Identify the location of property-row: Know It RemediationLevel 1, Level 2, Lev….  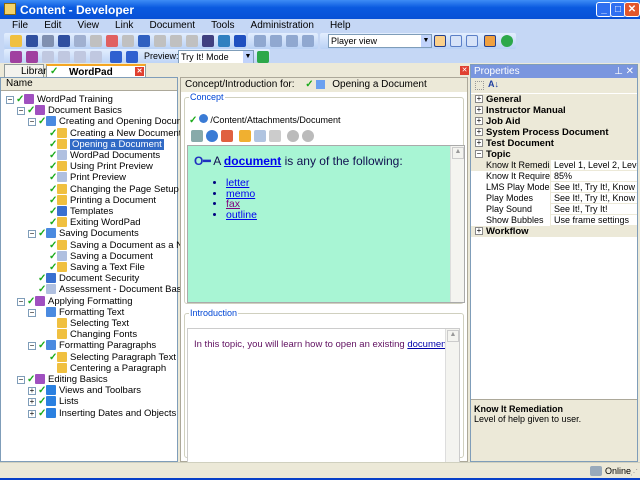
(554, 165).